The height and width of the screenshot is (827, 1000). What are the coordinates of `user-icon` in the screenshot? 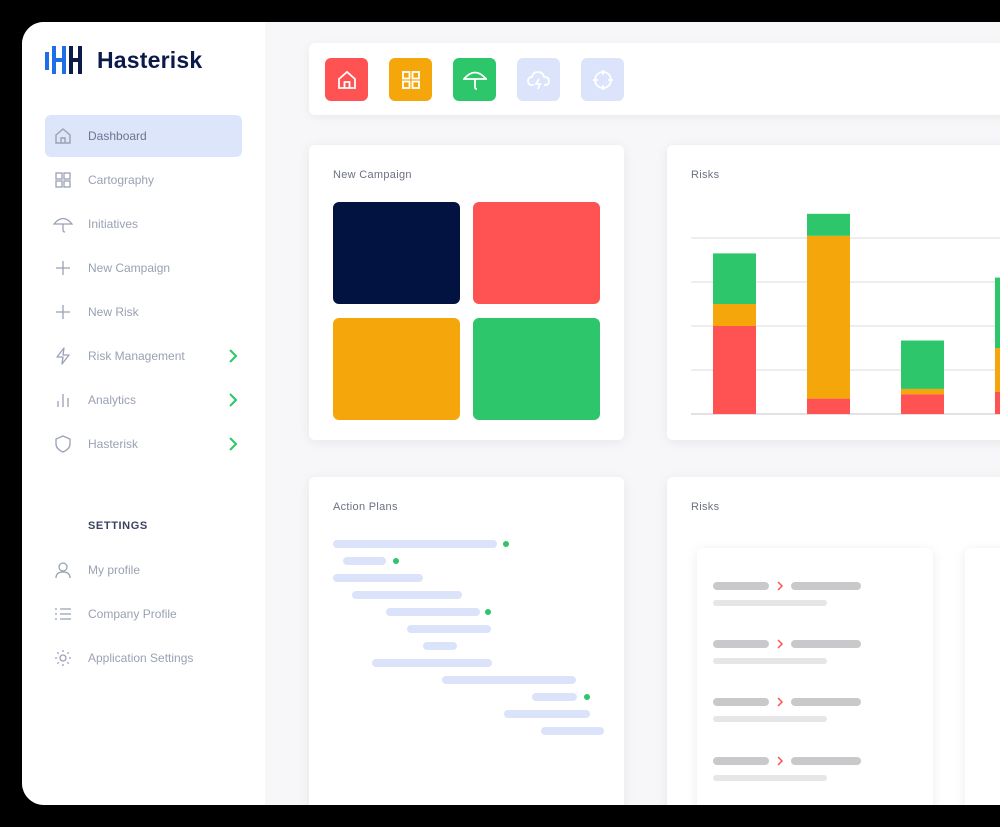 It's located at (63, 570).